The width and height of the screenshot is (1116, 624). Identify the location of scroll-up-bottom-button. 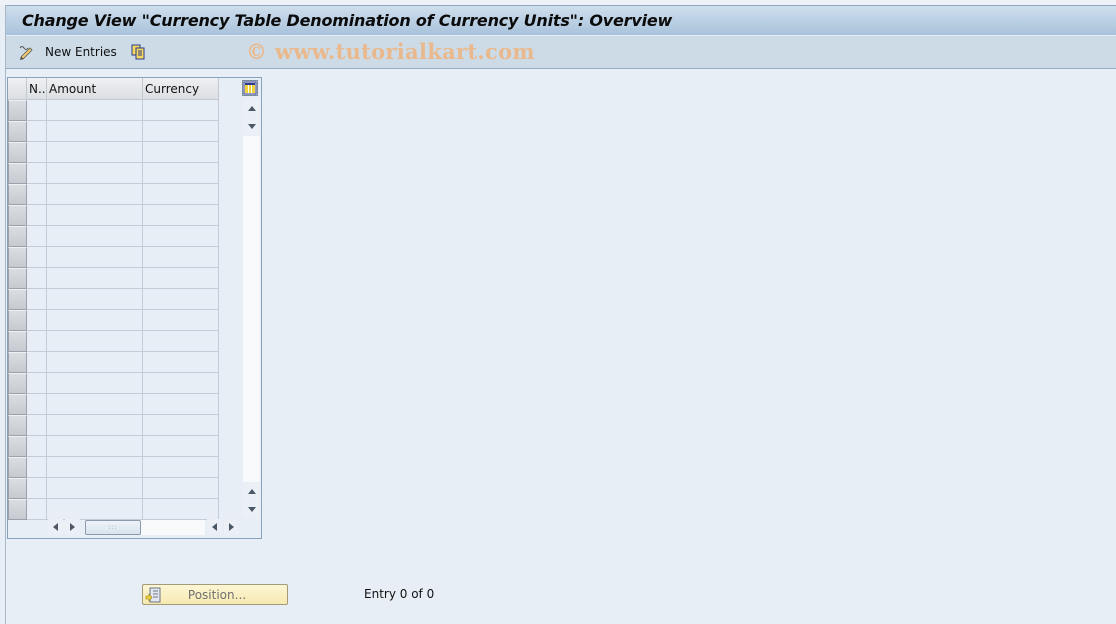
(251, 491).